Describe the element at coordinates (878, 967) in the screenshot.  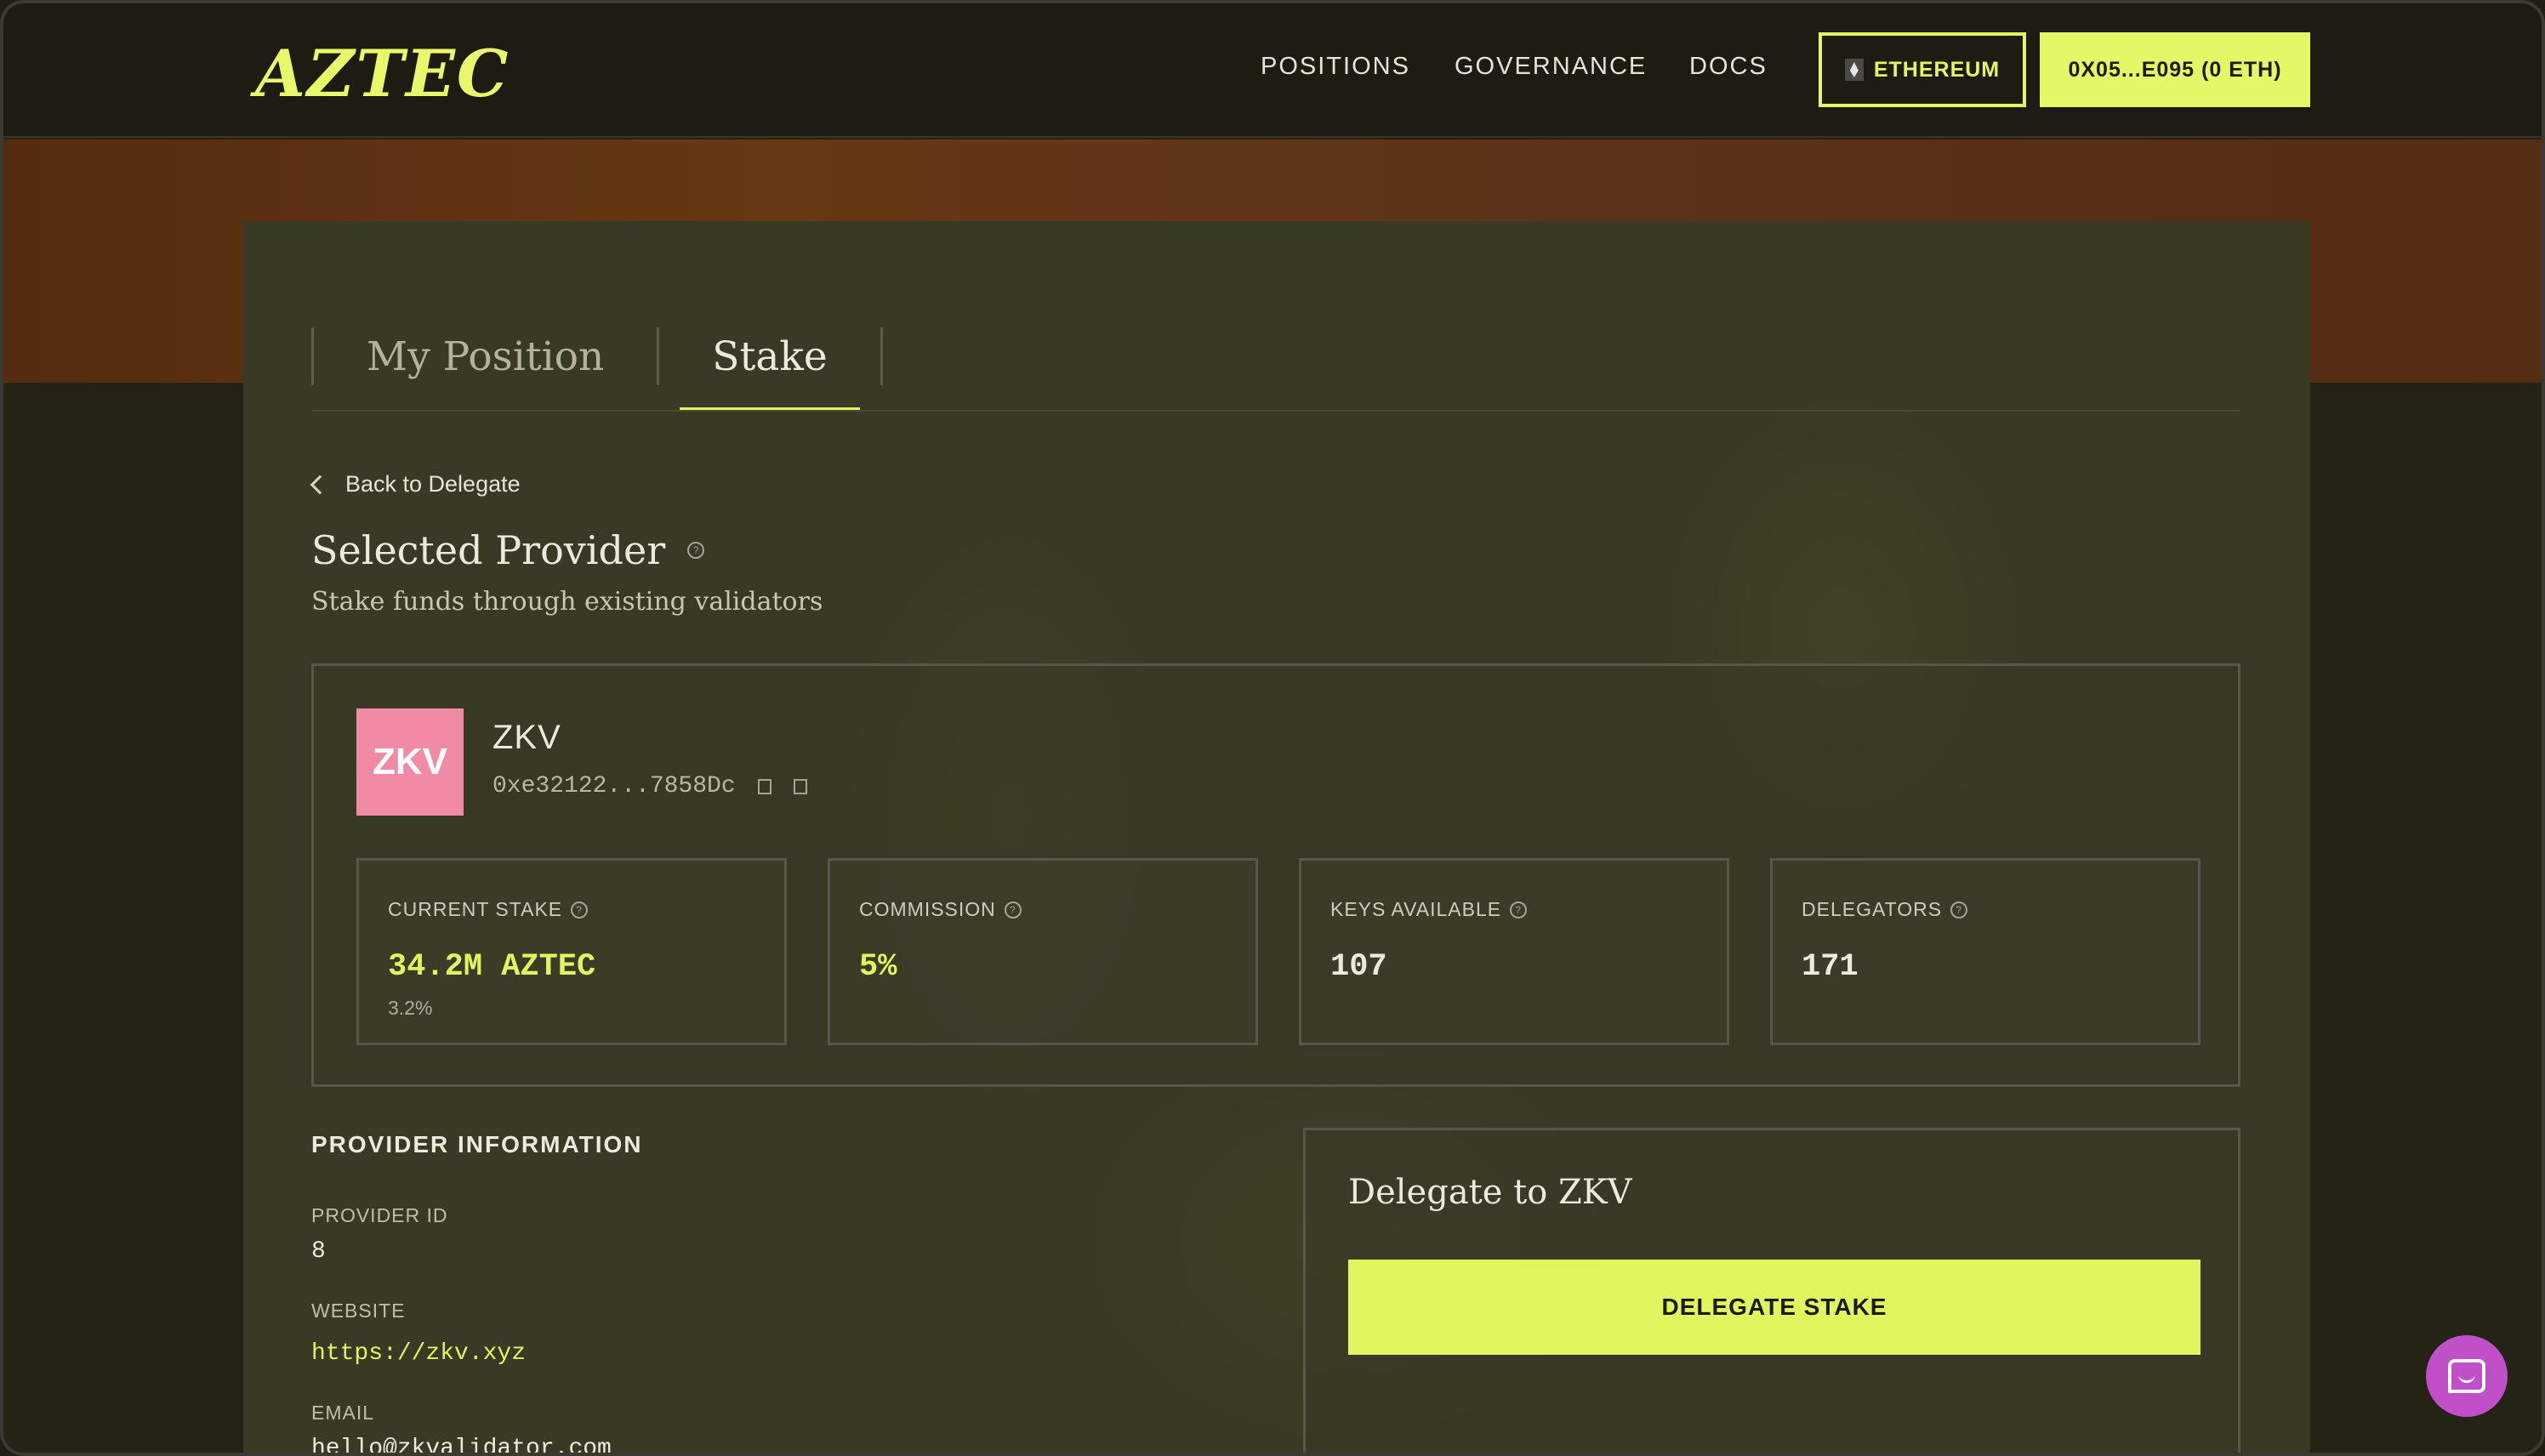
I see `stat-value: 5%` at that location.